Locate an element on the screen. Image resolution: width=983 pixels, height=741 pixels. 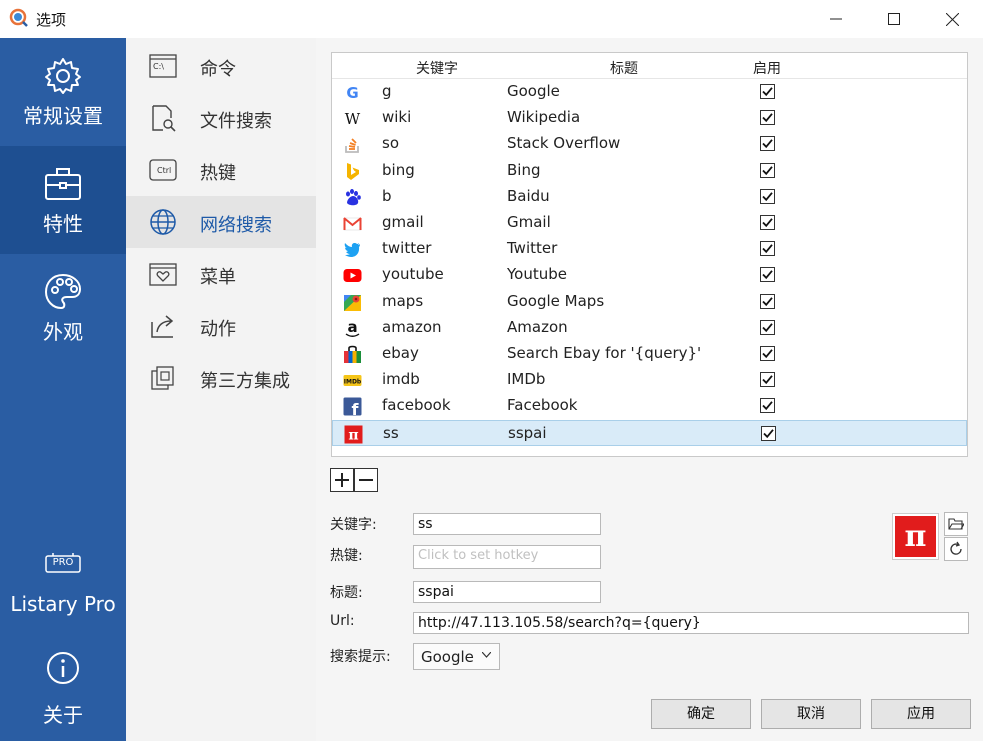
row-keyword: ss is located at coordinates (391, 432).